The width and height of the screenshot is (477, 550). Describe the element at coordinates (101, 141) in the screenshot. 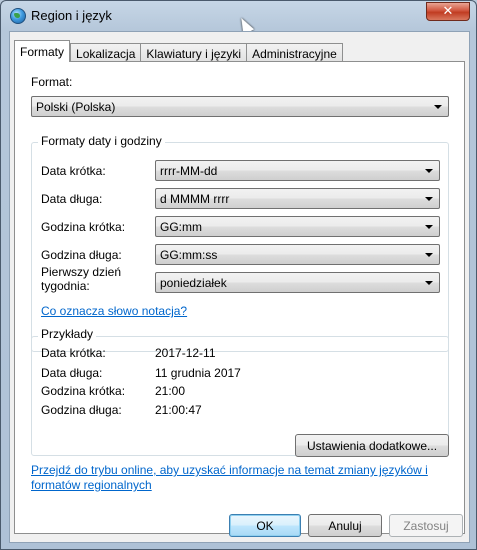

I see `date-time-group-title: Formaty daty i godziny` at that location.